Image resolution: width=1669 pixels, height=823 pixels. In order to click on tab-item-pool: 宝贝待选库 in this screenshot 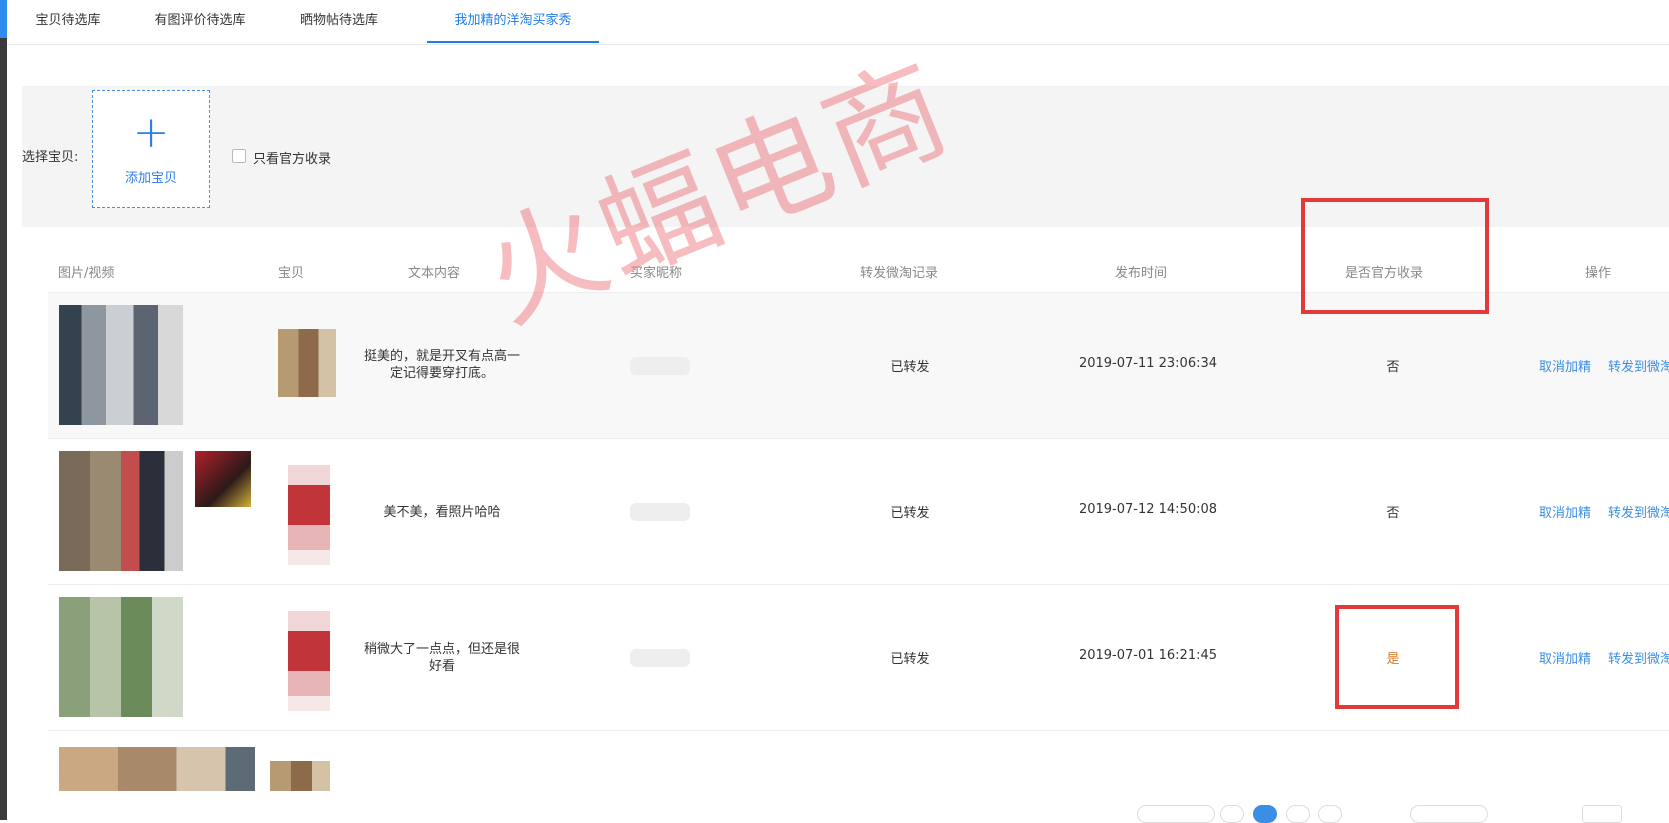, I will do `click(68, 21)`.